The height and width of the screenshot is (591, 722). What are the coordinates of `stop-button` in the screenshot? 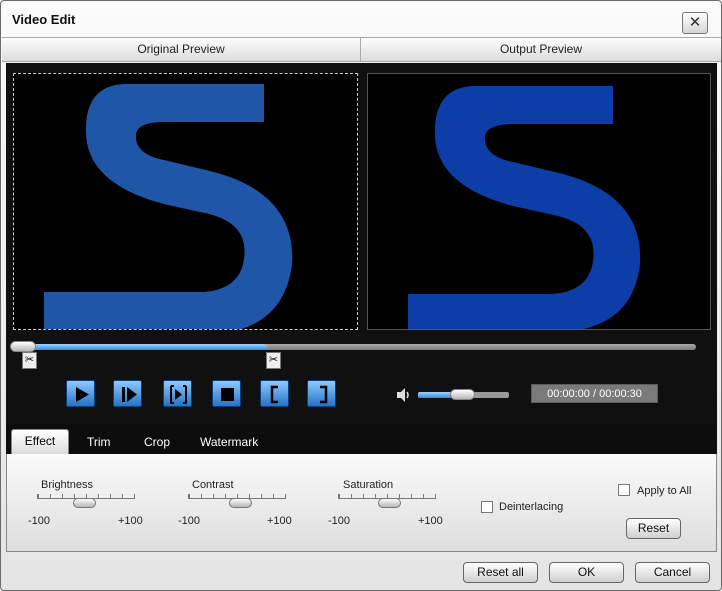 It's located at (226, 393).